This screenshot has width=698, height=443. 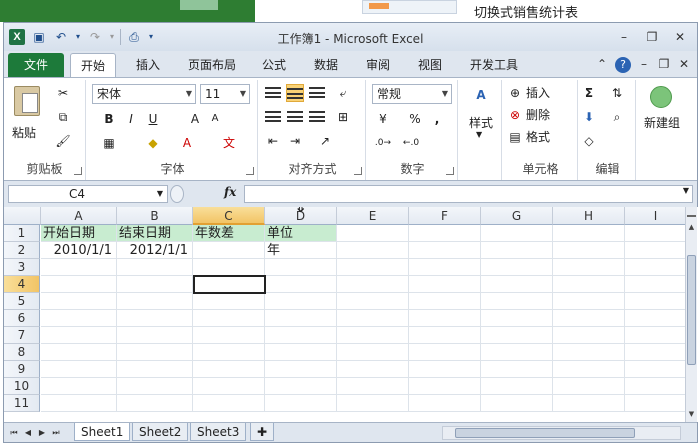 What do you see at coordinates (225, 94) in the screenshot?
I see `font-size-select: 11 ▼` at bounding box center [225, 94].